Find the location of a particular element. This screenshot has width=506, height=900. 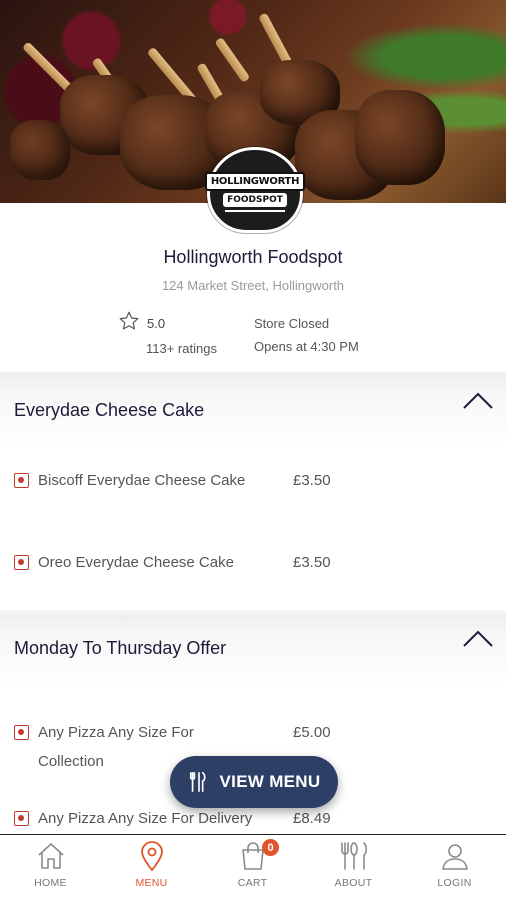

section-title: Everydae Cheese Cake is located at coordinates (109, 410).